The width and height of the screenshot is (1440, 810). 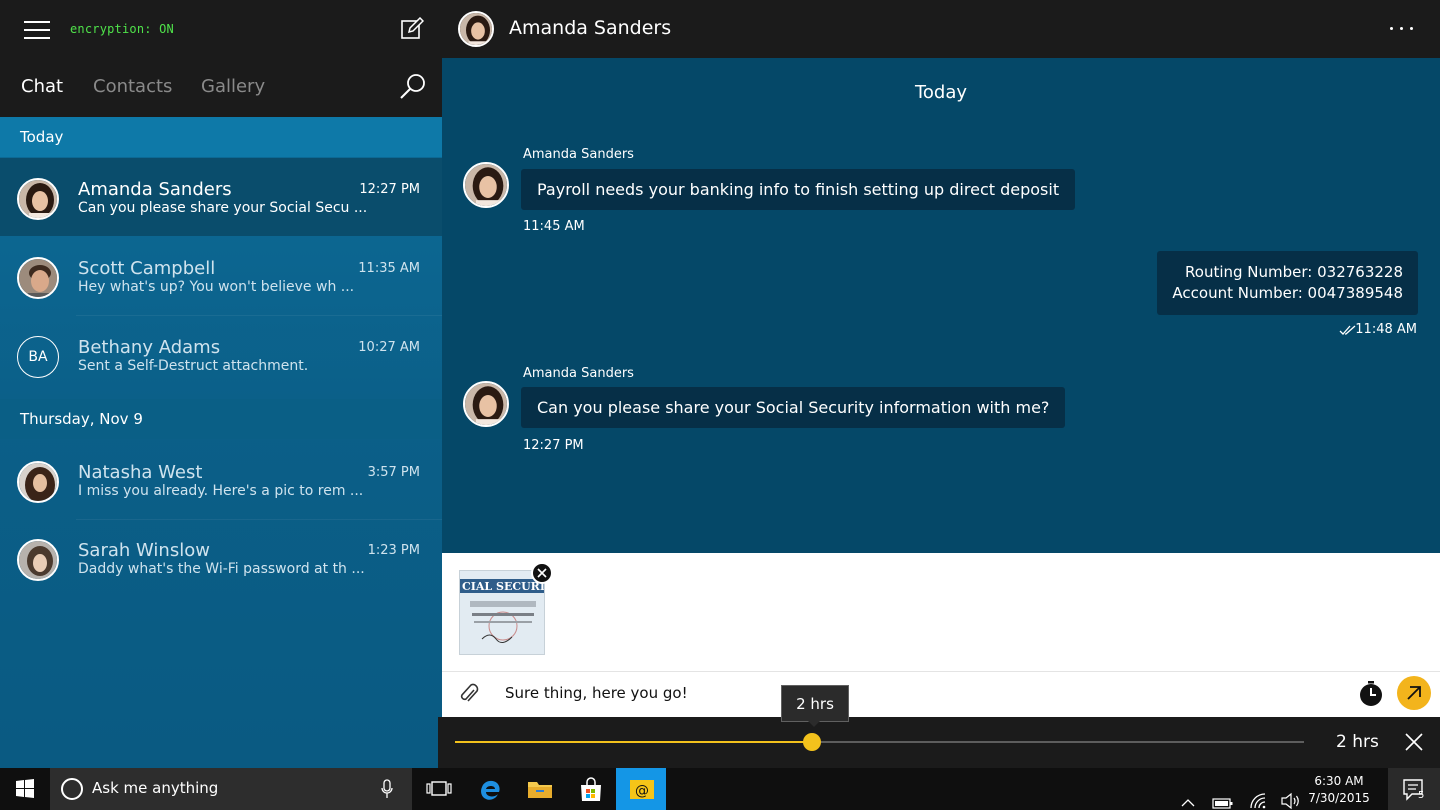 What do you see at coordinates (1414, 693) in the screenshot?
I see `send-button` at bounding box center [1414, 693].